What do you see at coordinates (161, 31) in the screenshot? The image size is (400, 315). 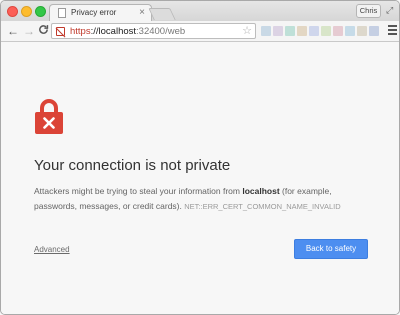 I see `url-path: :32400/web` at bounding box center [161, 31].